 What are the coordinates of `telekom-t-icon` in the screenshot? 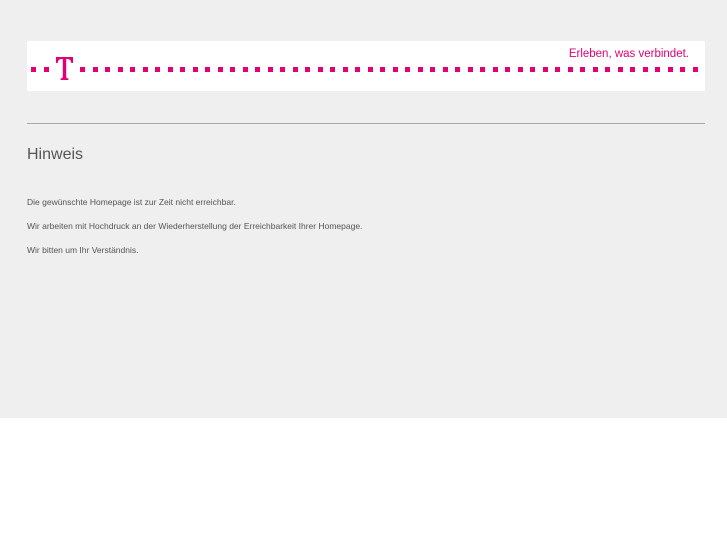 It's located at (64, 68).